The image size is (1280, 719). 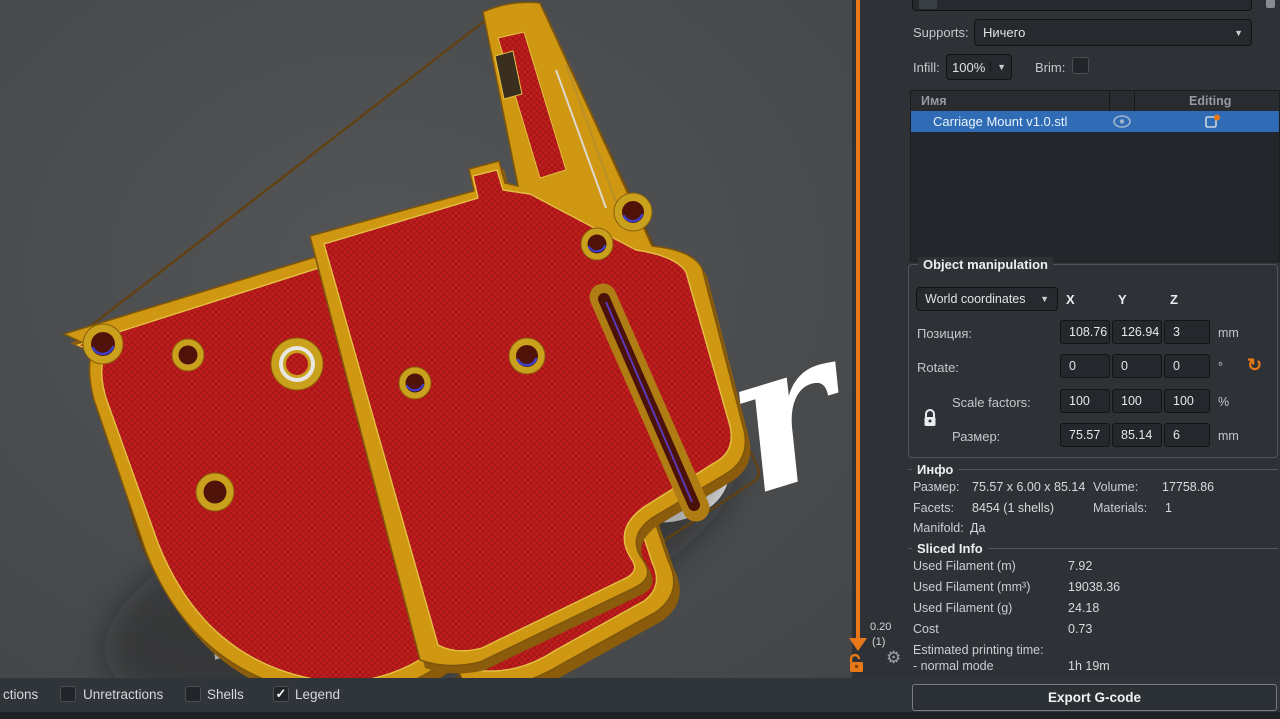 I want to click on scale-x-input: 100, so click(x=1085, y=401).